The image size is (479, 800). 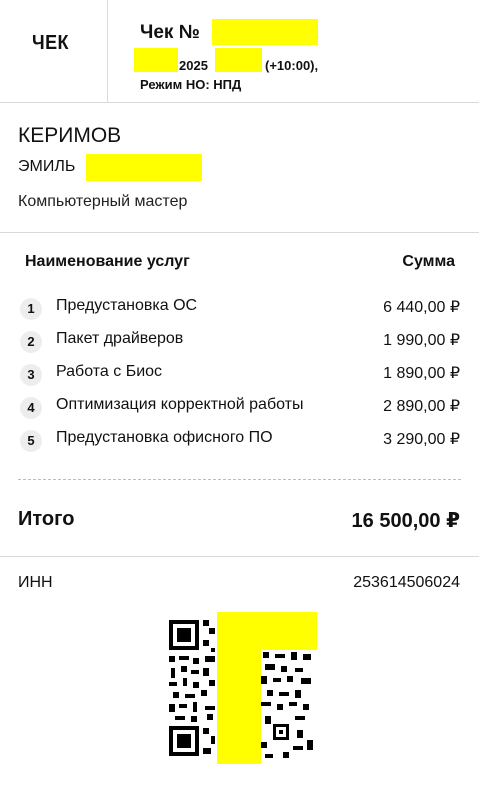 What do you see at coordinates (47, 166) in the screenshot?
I see `seller-first-name: ЭМИЛЬ` at bounding box center [47, 166].